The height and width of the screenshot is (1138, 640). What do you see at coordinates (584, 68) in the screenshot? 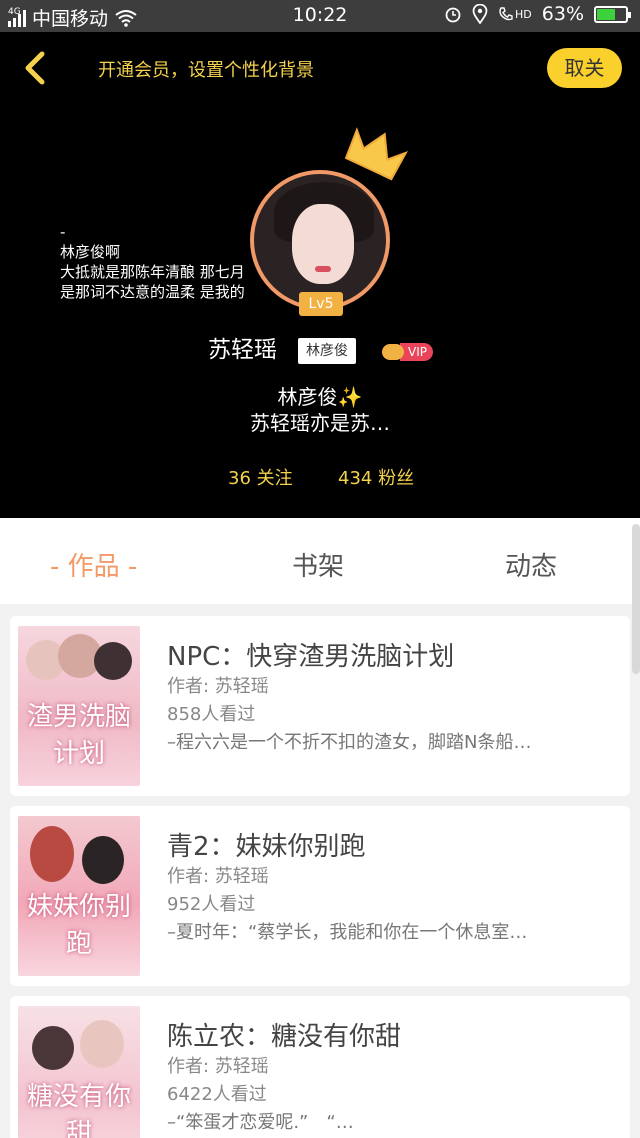
I see `unfollow-button: 取关` at bounding box center [584, 68].